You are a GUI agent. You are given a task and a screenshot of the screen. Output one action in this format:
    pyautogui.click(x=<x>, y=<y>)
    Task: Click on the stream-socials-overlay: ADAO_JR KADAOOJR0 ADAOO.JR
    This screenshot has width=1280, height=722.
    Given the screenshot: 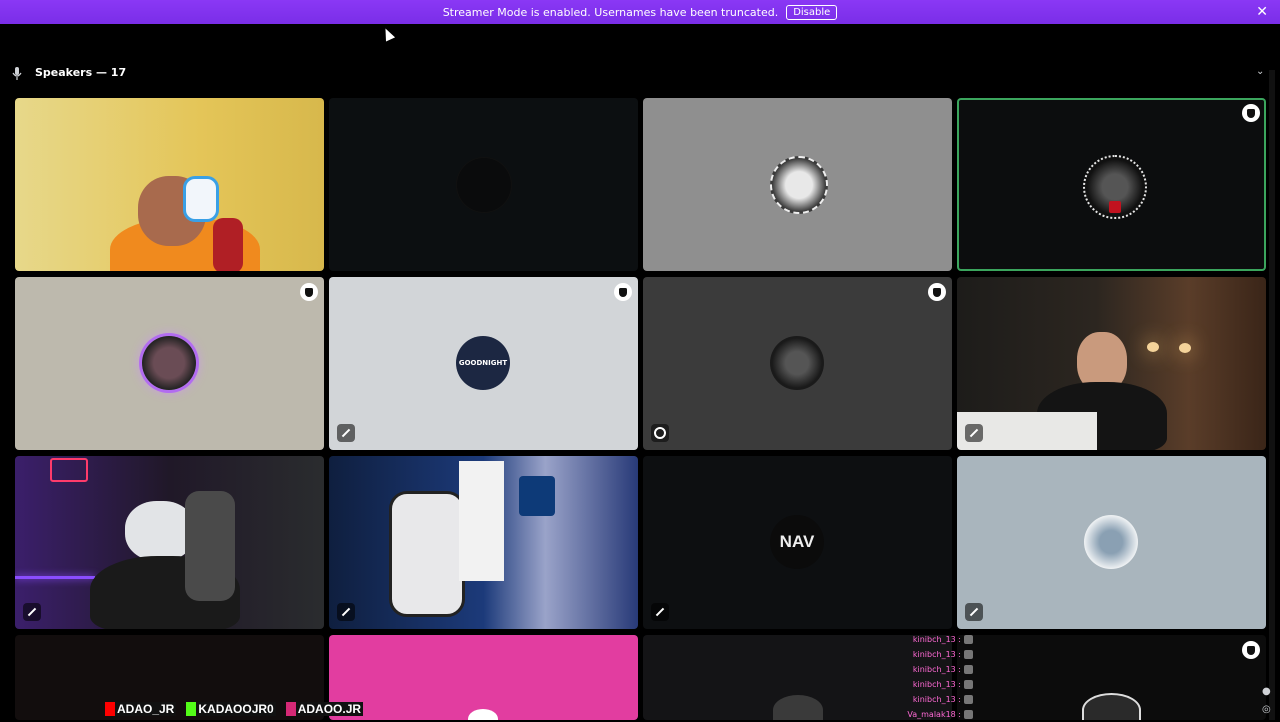 What is the action you would take?
    pyautogui.click(x=234, y=709)
    